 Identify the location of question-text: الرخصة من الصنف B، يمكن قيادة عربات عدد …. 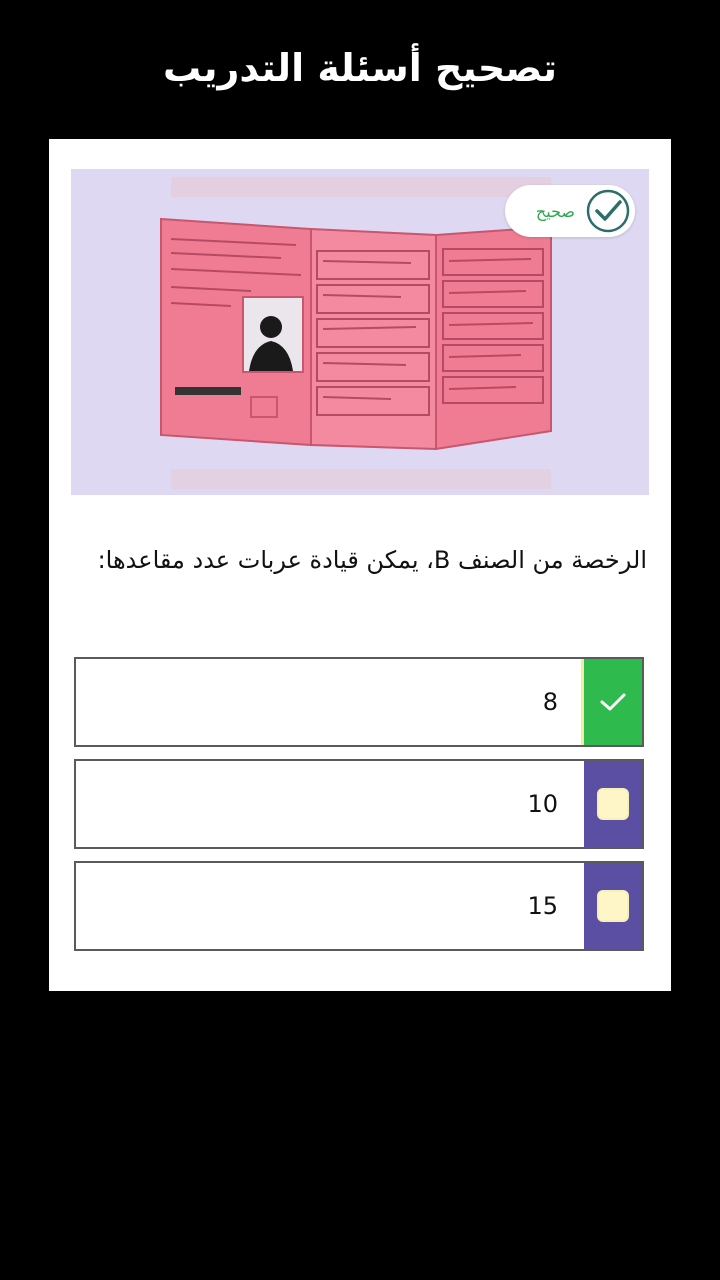
(372, 560).